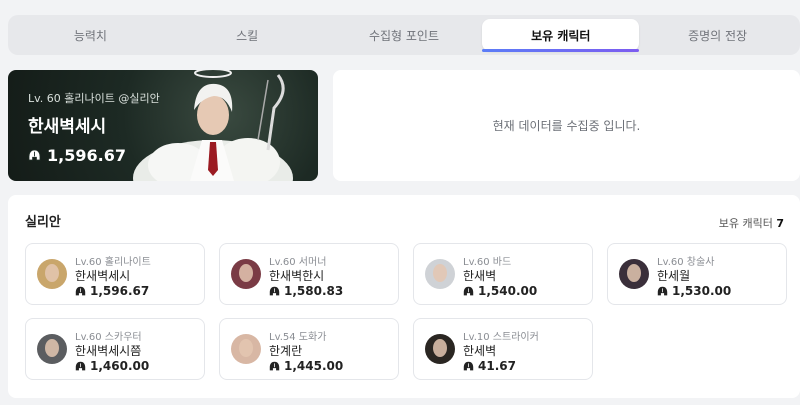  Describe the element at coordinates (298, 337) in the screenshot. I see `character-level-class: Lv.54 도화가` at that location.